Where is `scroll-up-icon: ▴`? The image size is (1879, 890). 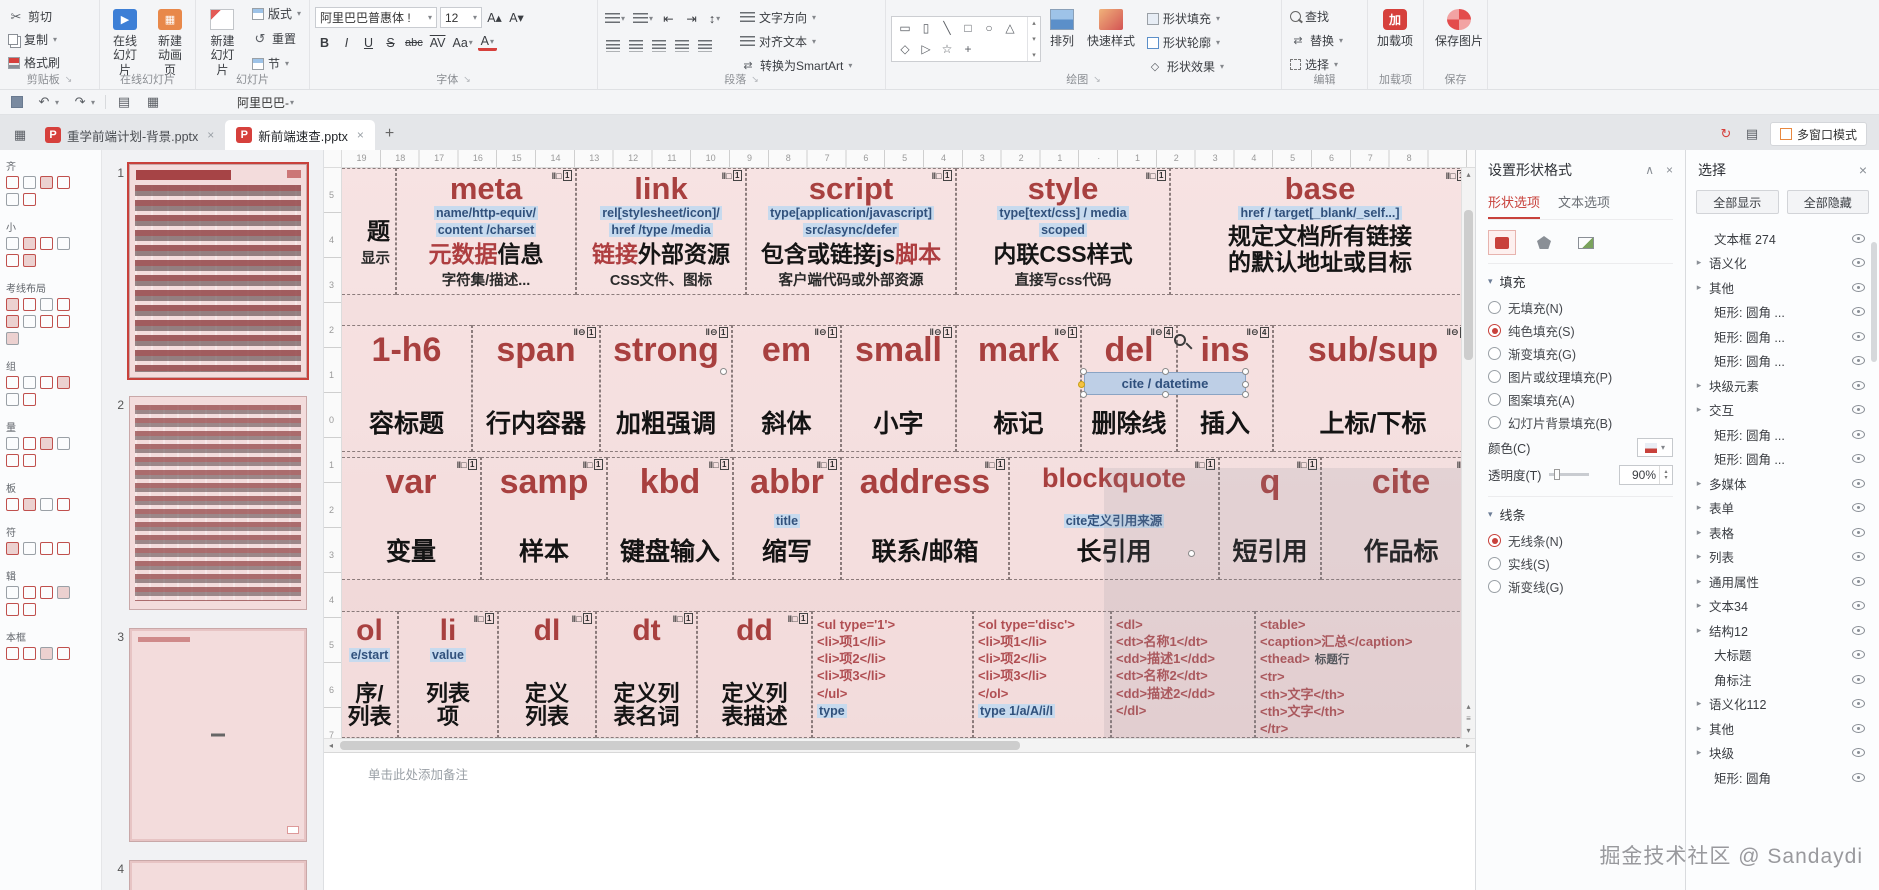 scroll-up-icon: ▴ is located at coordinates (1468, 174).